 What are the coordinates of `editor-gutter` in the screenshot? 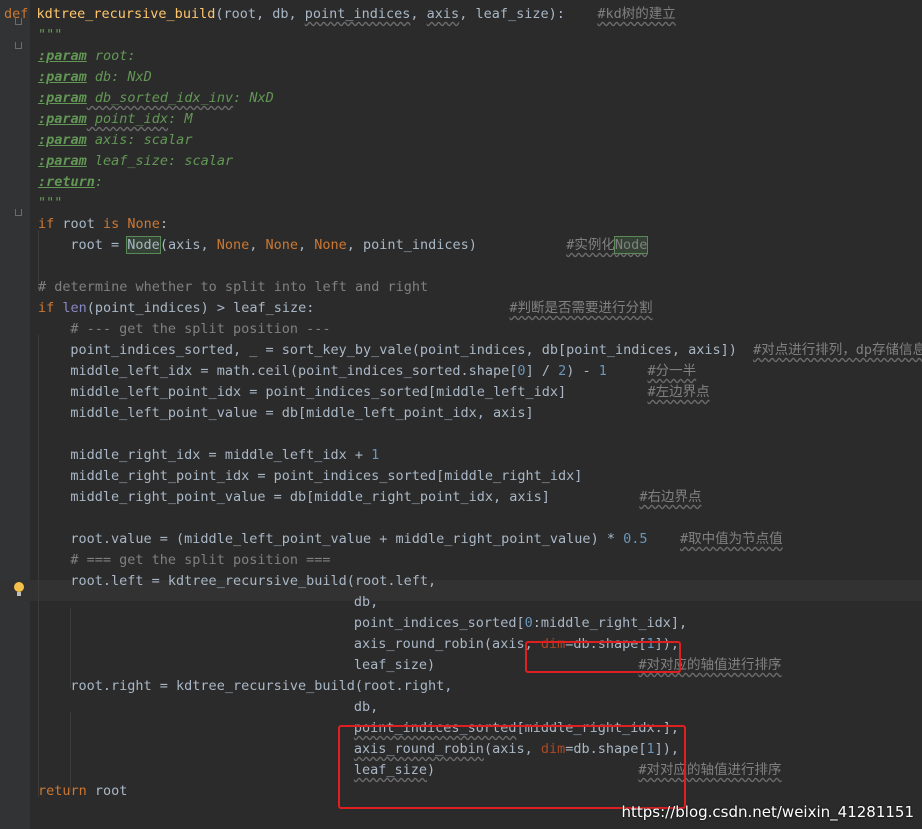 It's located at (15, 414).